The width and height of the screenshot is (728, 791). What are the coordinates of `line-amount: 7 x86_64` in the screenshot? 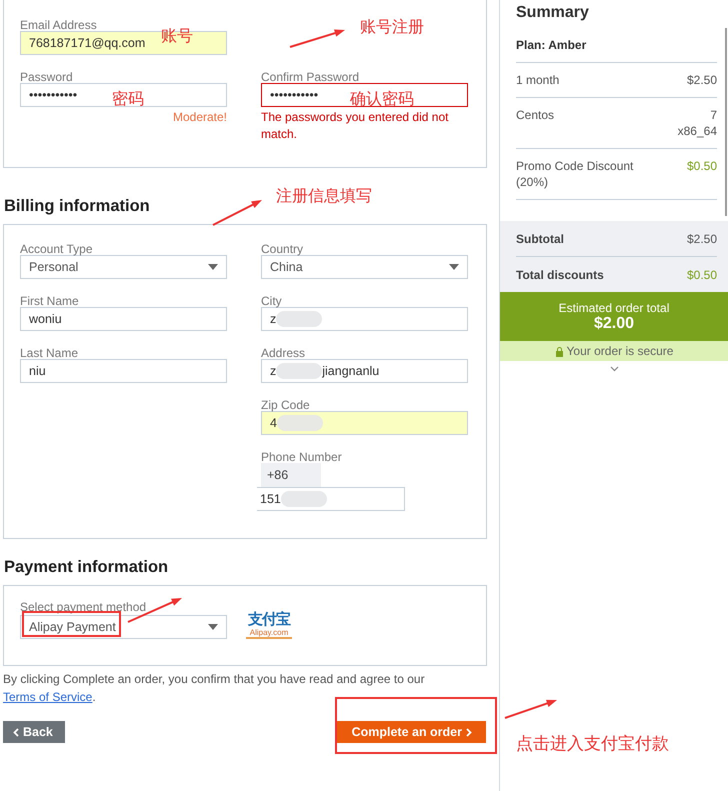 It's located at (696, 123).